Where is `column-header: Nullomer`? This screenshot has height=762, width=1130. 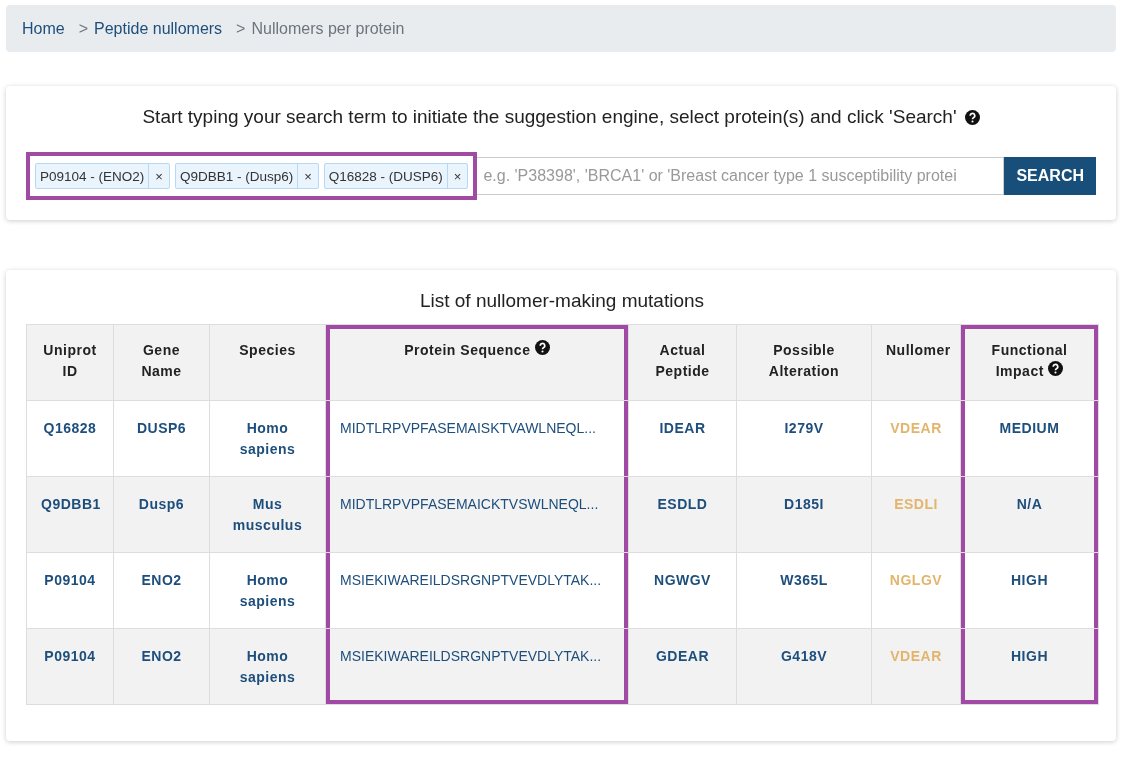
column-header: Nullomer is located at coordinates (916, 363).